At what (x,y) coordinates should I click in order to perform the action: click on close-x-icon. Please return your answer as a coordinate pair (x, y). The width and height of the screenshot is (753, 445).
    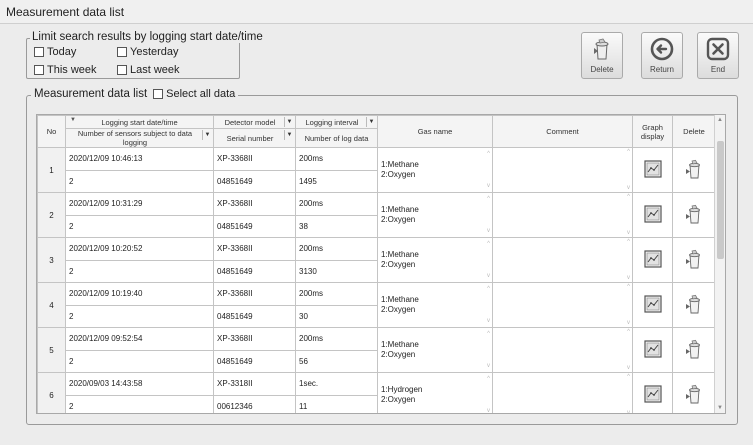
    Looking at the image, I should click on (718, 49).